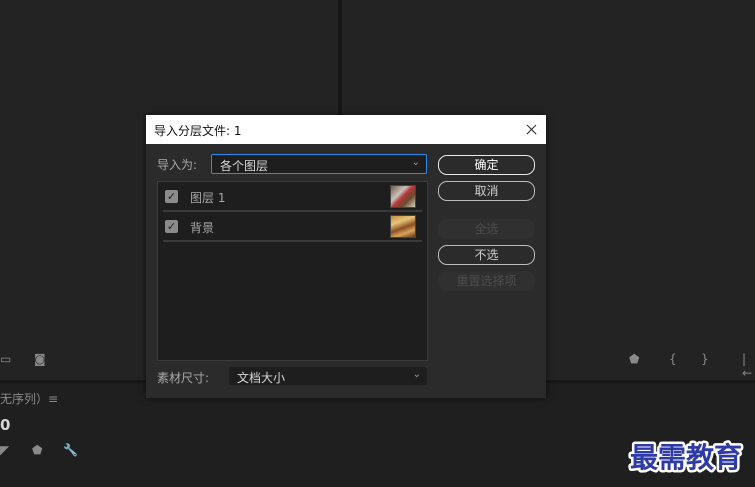 This screenshot has height=487, width=755. Describe the element at coordinates (5, 359) in the screenshot. I see `export-frame-icon: ▭` at that location.